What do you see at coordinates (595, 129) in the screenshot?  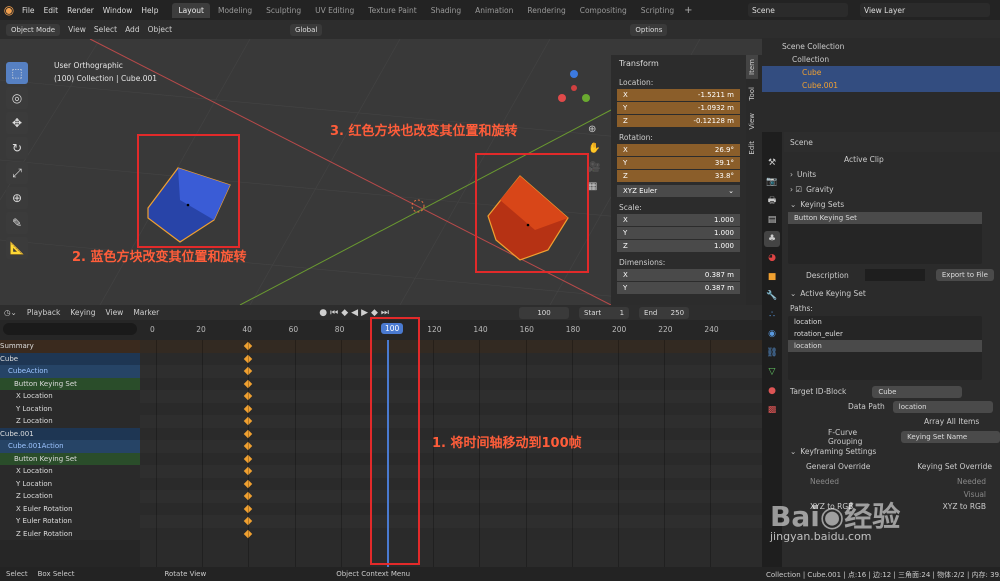 I see `zoom-icon: ⊕` at bounding box center [595, 129].